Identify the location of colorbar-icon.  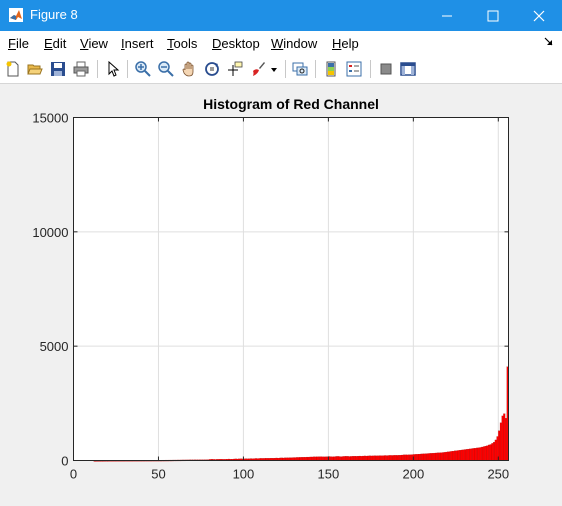
(331, 69).